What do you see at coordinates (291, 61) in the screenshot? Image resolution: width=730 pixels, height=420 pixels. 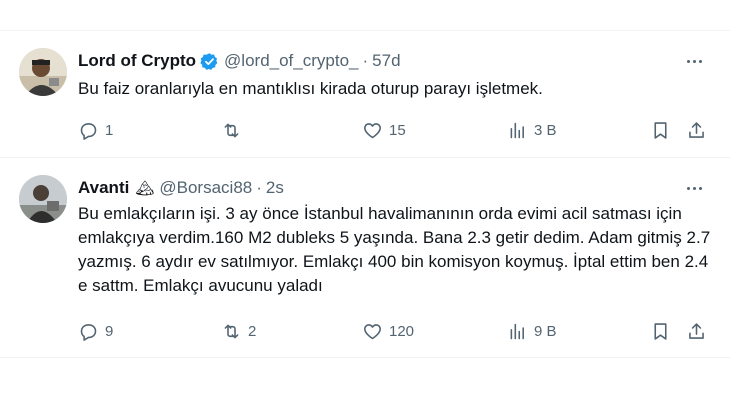 I see `author-handle: @lord_of_crypto_` at bounding box center [291, 61].